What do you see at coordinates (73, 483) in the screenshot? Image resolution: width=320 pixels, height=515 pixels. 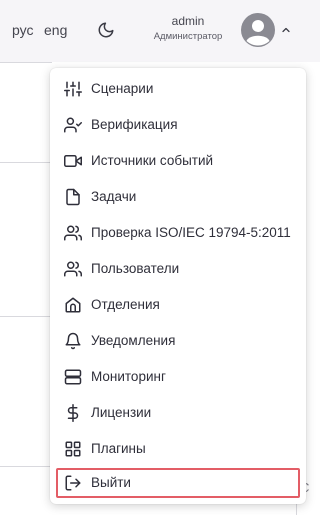 I see `logout-icon` at bounding box center [73, 483].